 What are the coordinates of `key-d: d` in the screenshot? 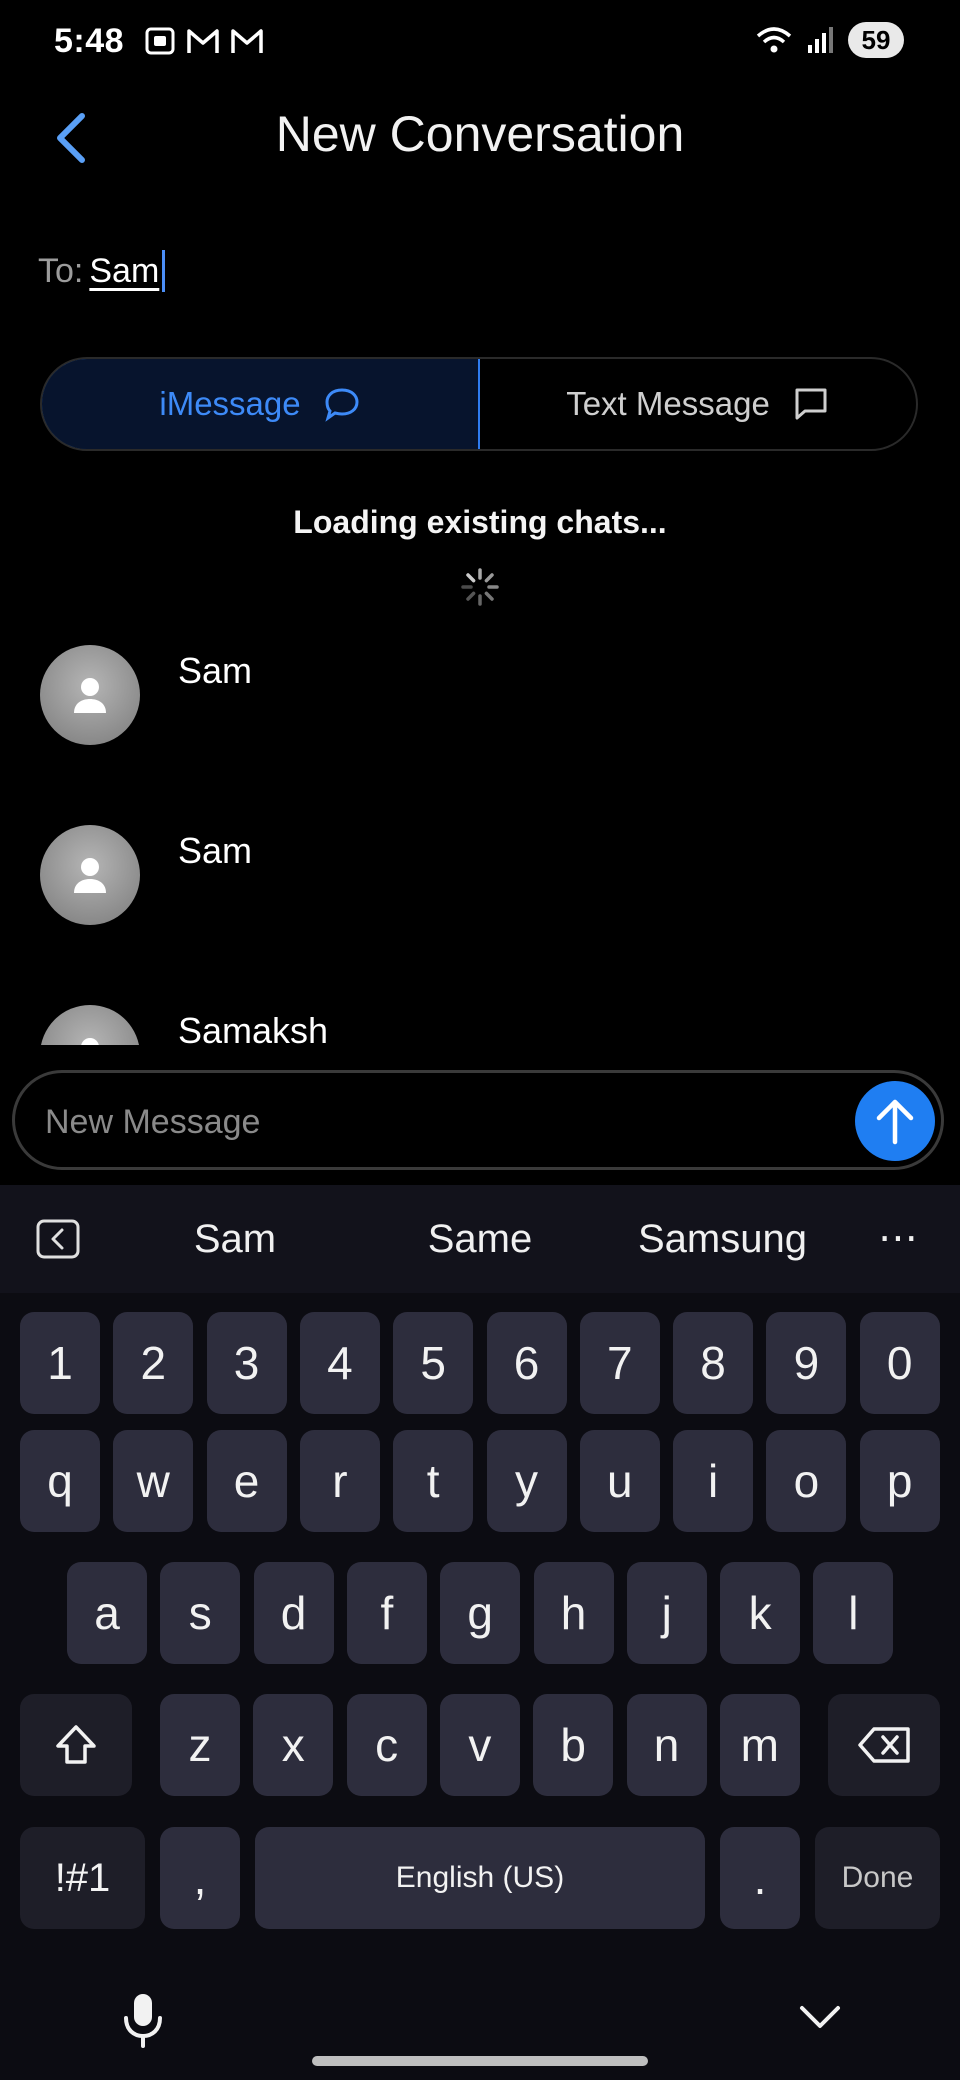 It's located at (293, 1613).